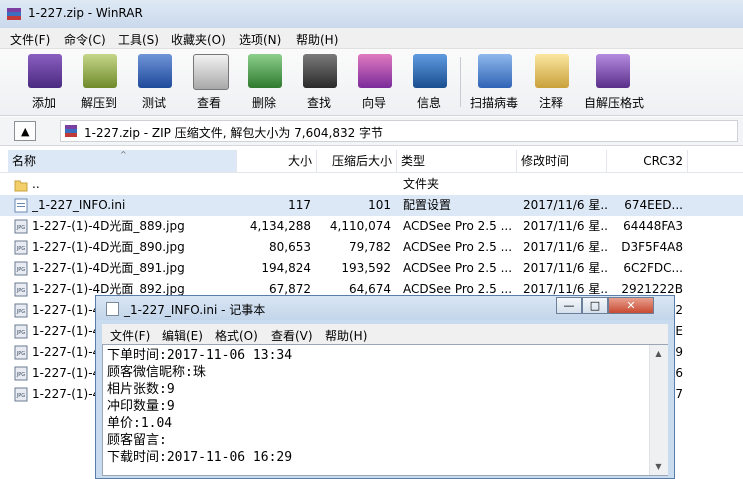  I want to click on file-row: .. 文件夹, so click(371, 184).